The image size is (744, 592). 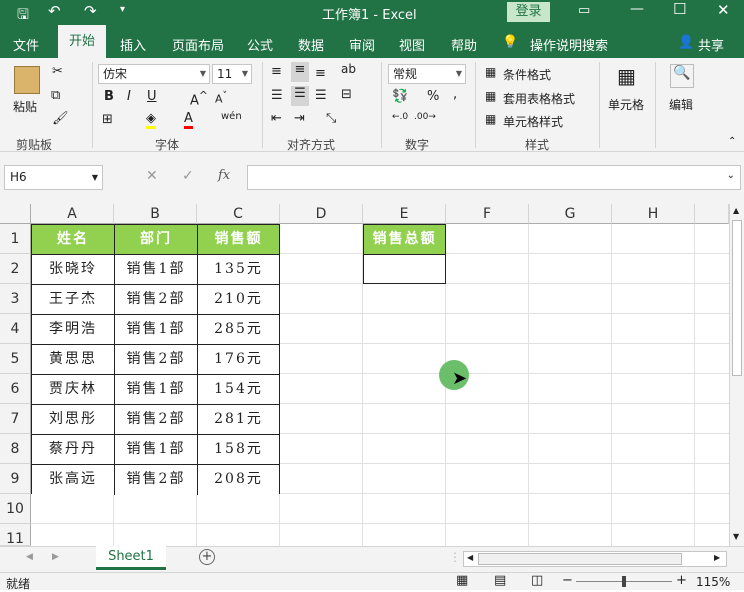 I want to click on format-table-icon: ▦, so click(x=490, y=96).